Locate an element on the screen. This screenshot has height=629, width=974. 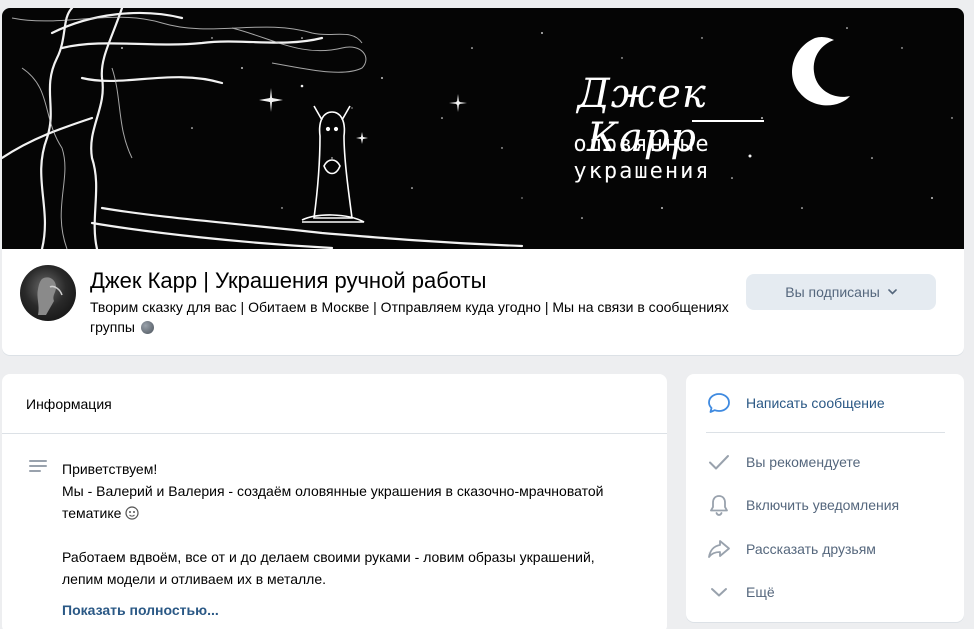
message-bubble-icon is located at coordinates (719, 403).